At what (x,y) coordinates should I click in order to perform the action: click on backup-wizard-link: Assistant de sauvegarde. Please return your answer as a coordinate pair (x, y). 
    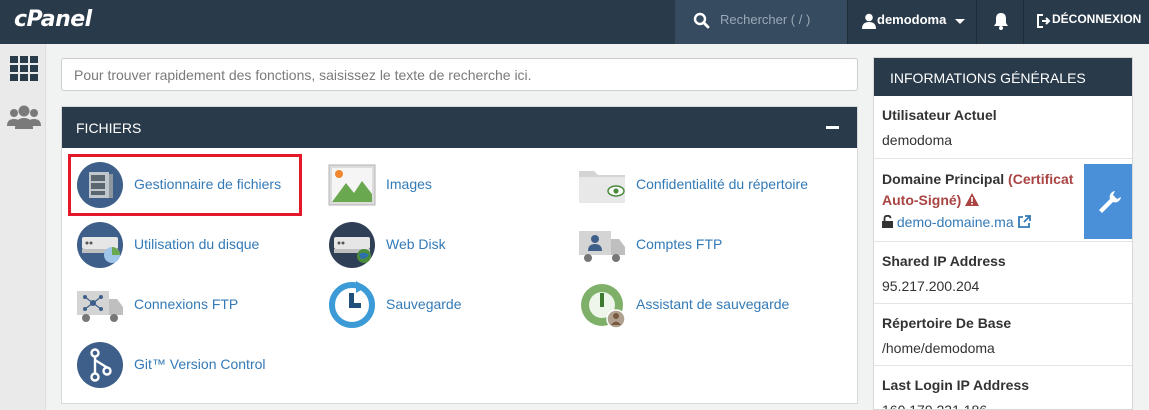
    Looking at the image, I should click on (703, 305).